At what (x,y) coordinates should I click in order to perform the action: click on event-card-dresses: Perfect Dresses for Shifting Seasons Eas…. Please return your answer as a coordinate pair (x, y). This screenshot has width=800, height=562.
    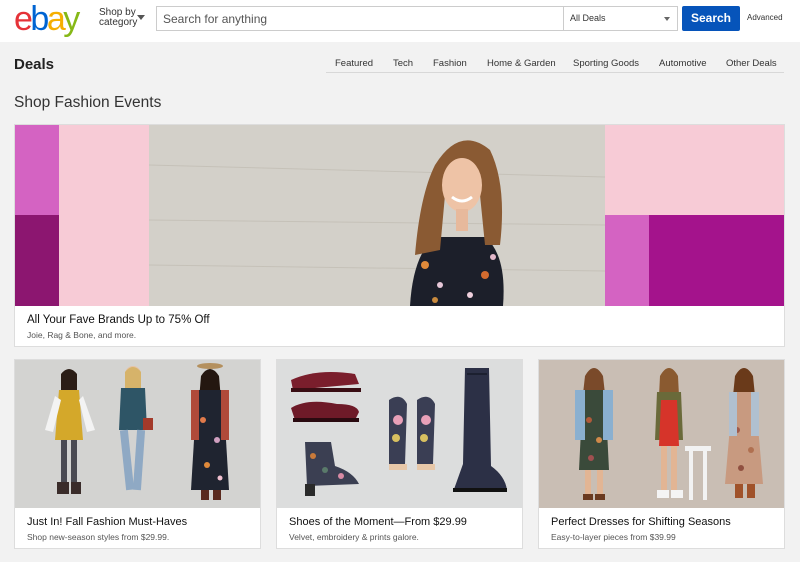
    Looking at the image, I should click on (661, 454).